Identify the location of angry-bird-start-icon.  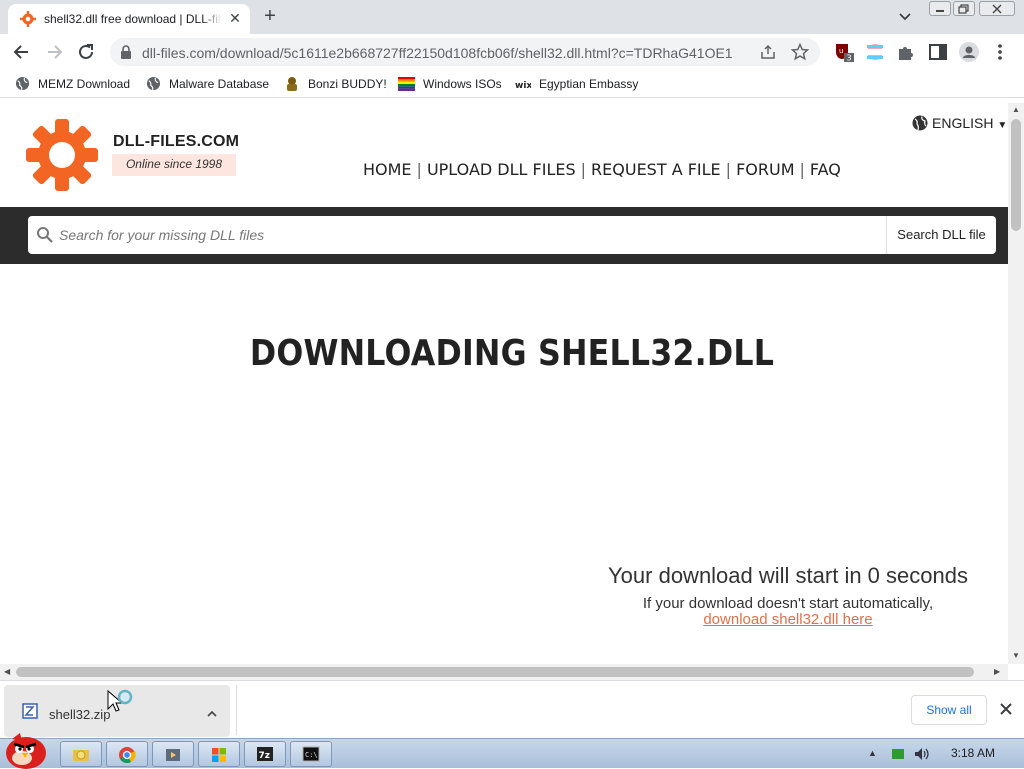
(26, 750).